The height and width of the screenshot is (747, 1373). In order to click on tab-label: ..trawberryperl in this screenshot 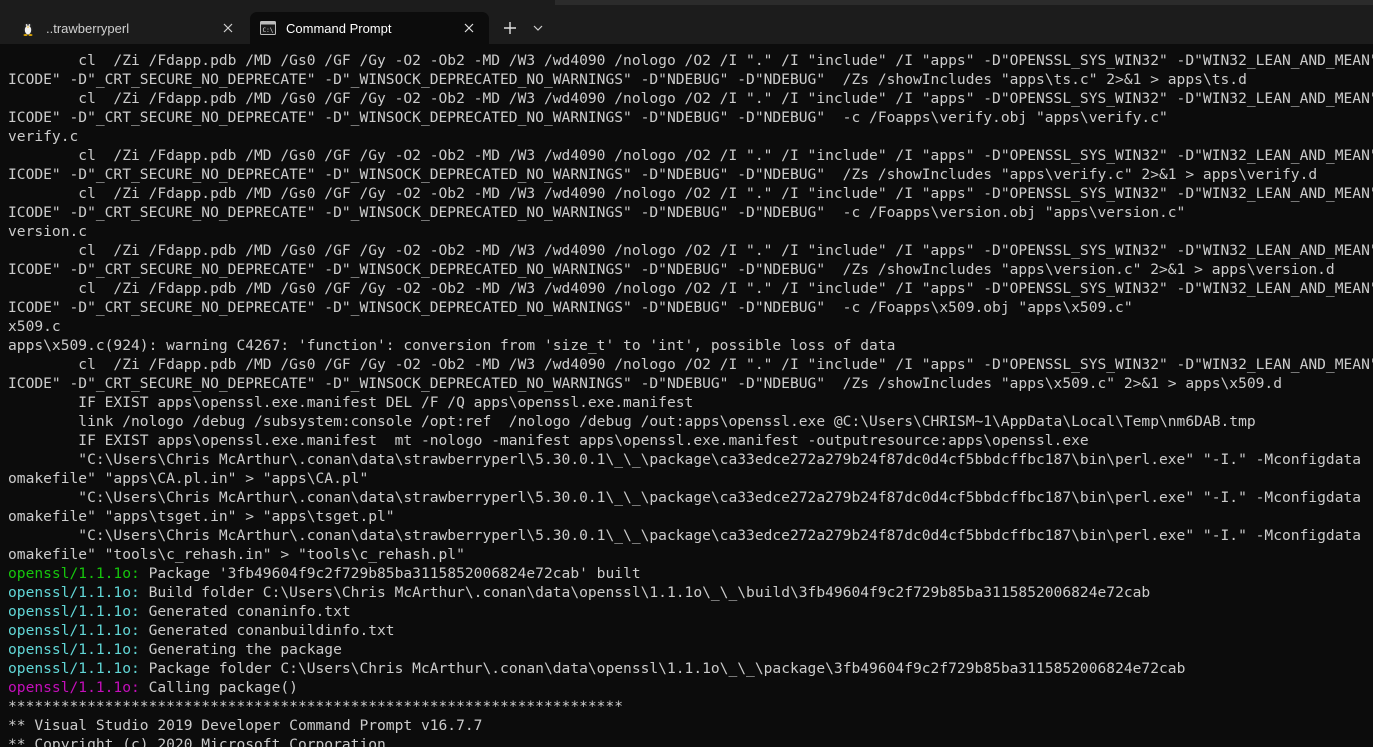, I will do `click(88, 28)`.